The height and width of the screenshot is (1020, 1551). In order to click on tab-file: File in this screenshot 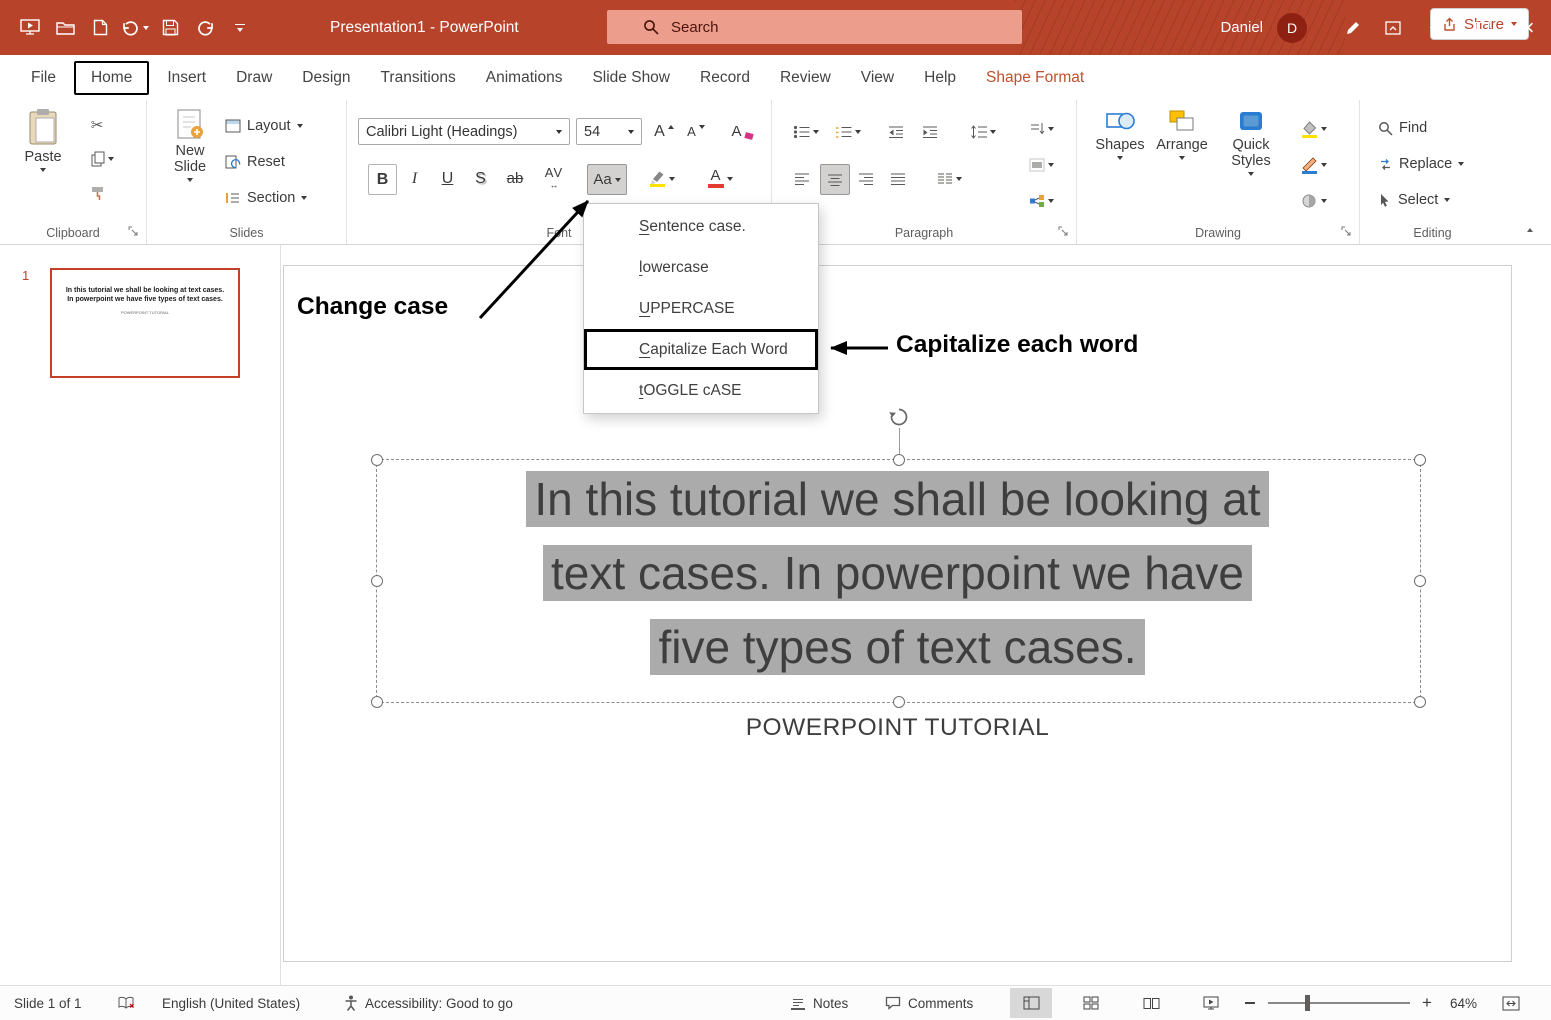, I will do `click(43, 78)`.